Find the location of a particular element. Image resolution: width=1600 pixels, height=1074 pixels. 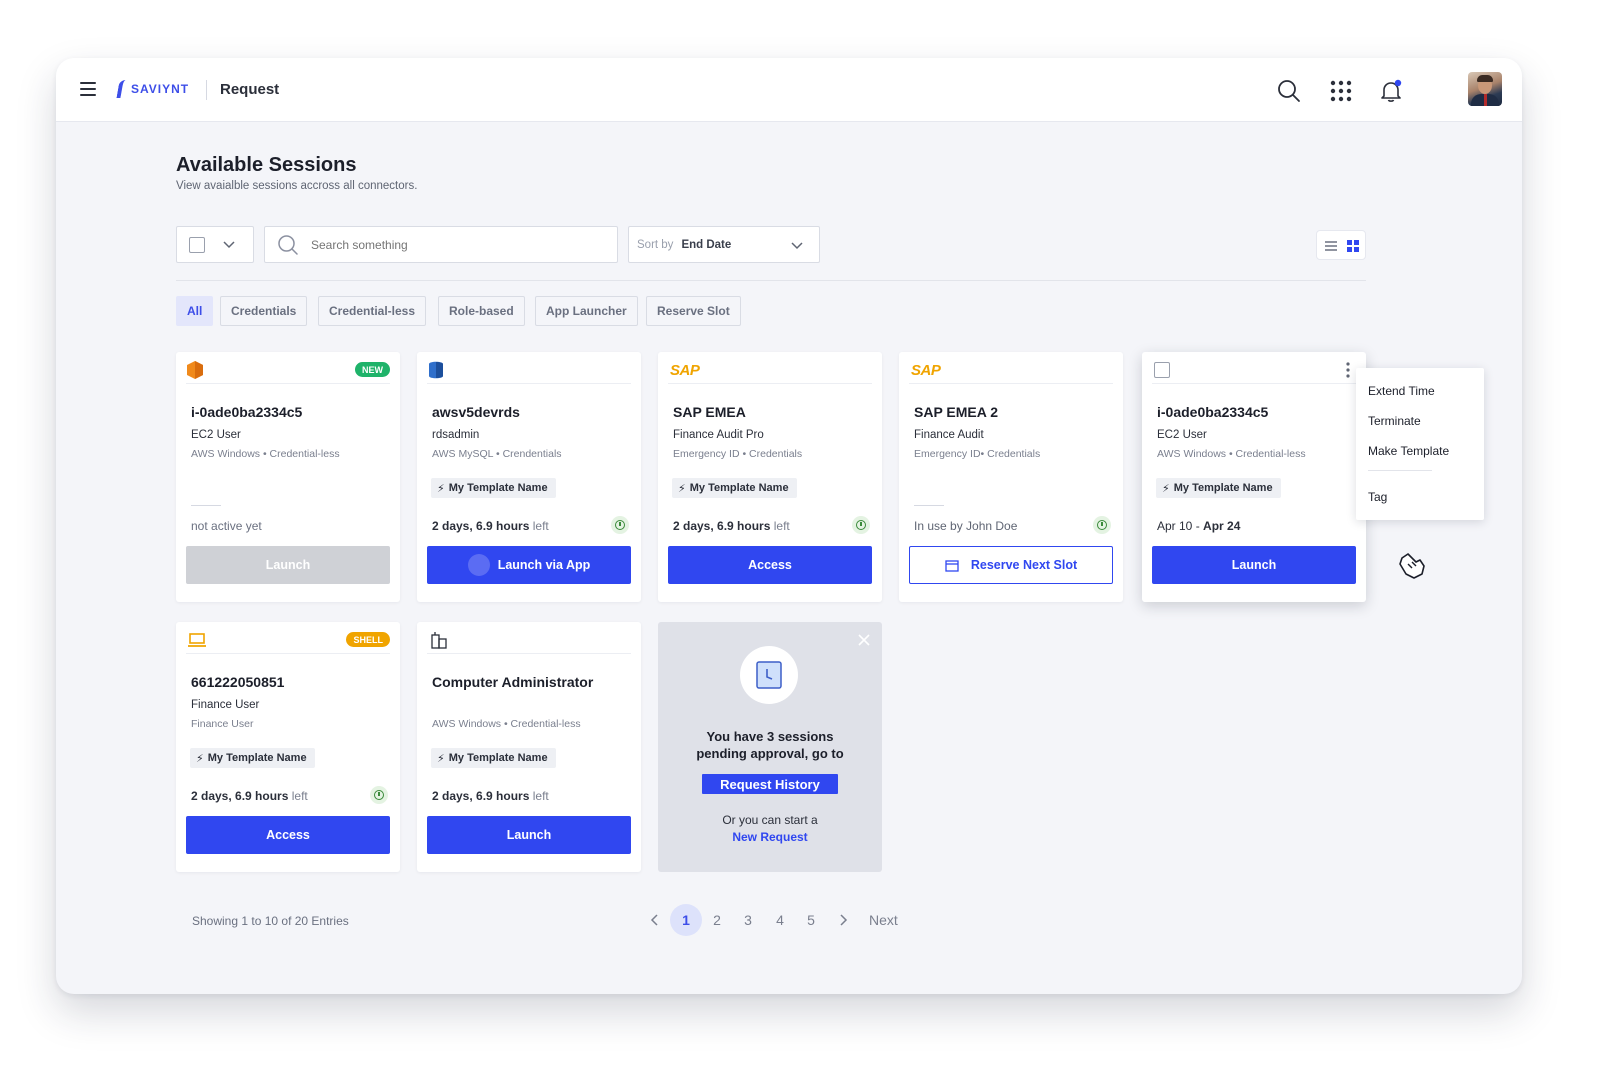

page-5: 5 is located at coordinates (811, 920).